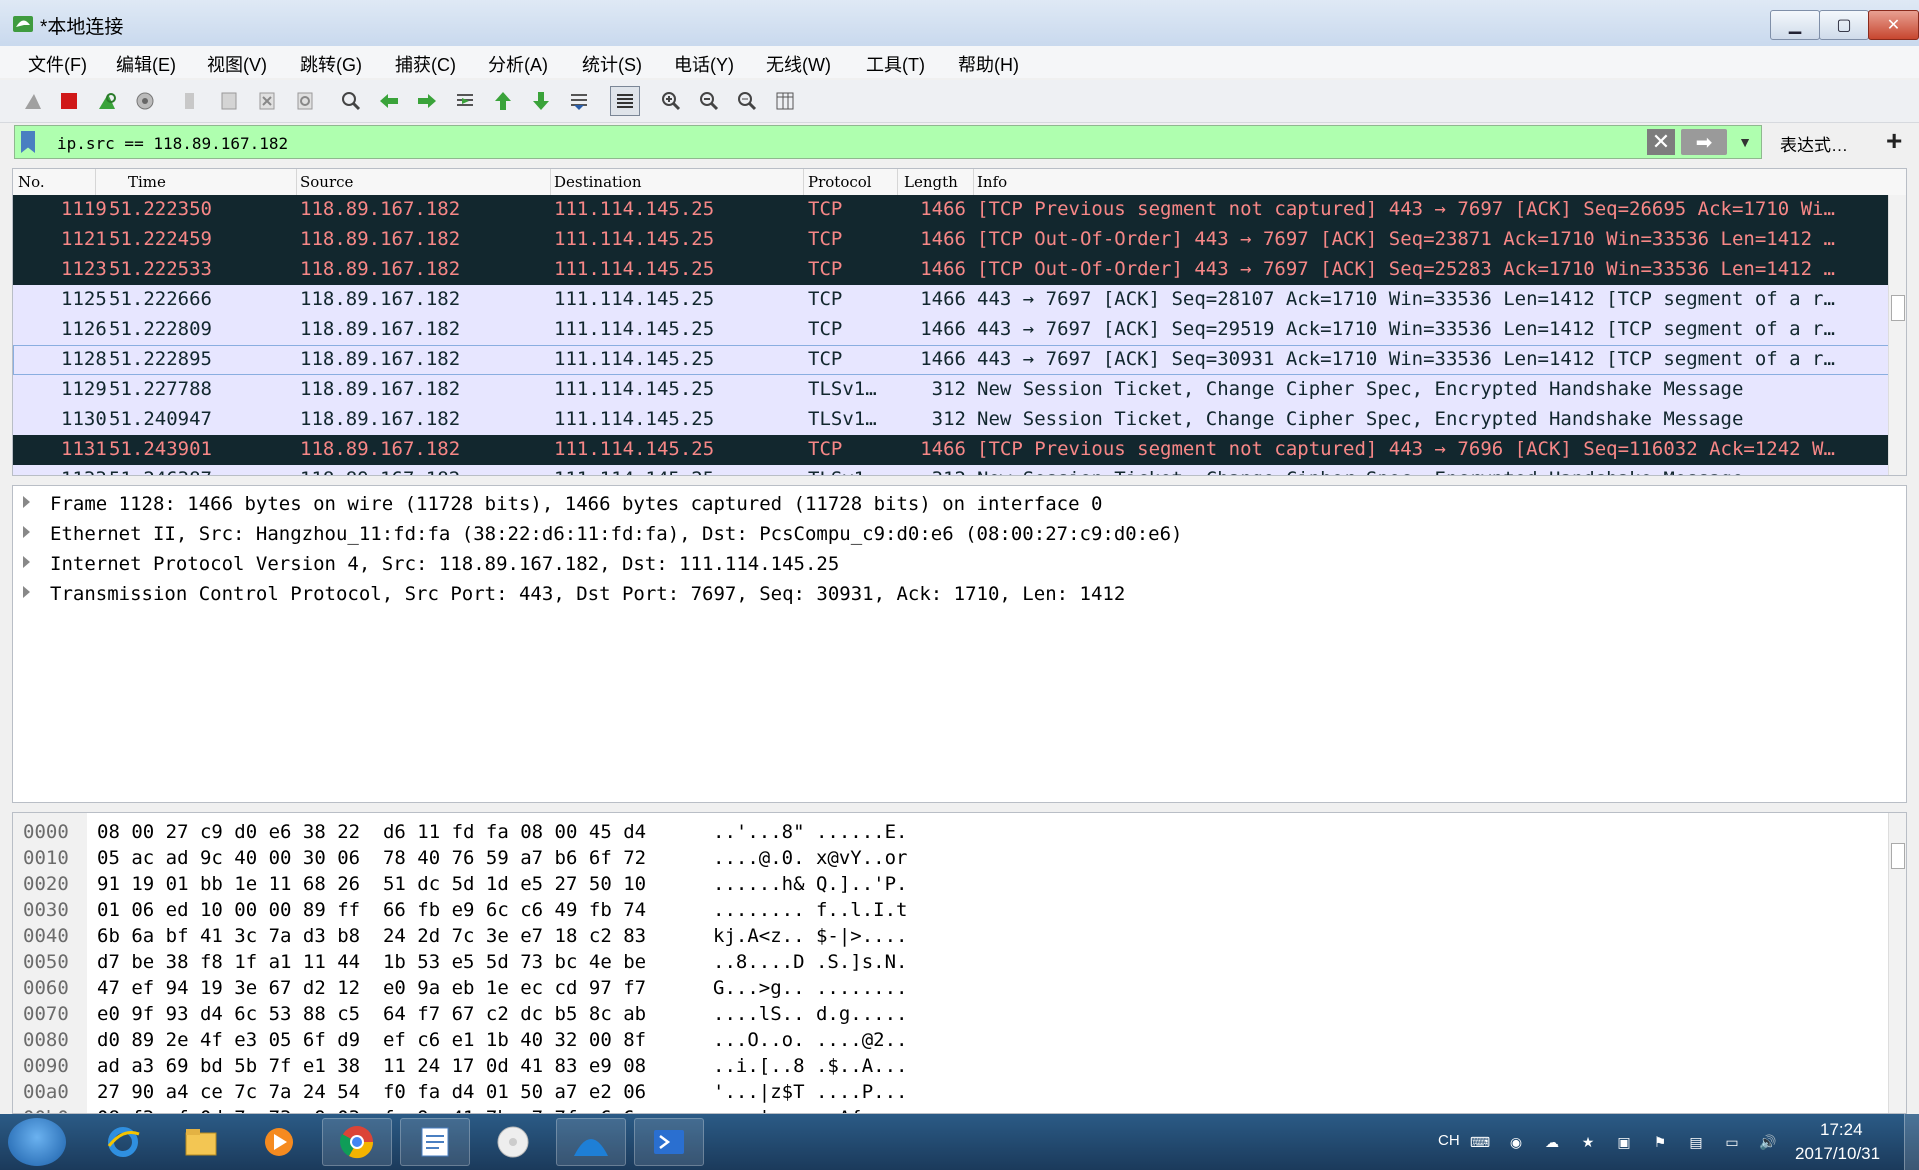 The image size is (1919, 1170). Describe the element at coordinates (1588, 1142) in the screenshot. I see `star-icon: ★` at that location.